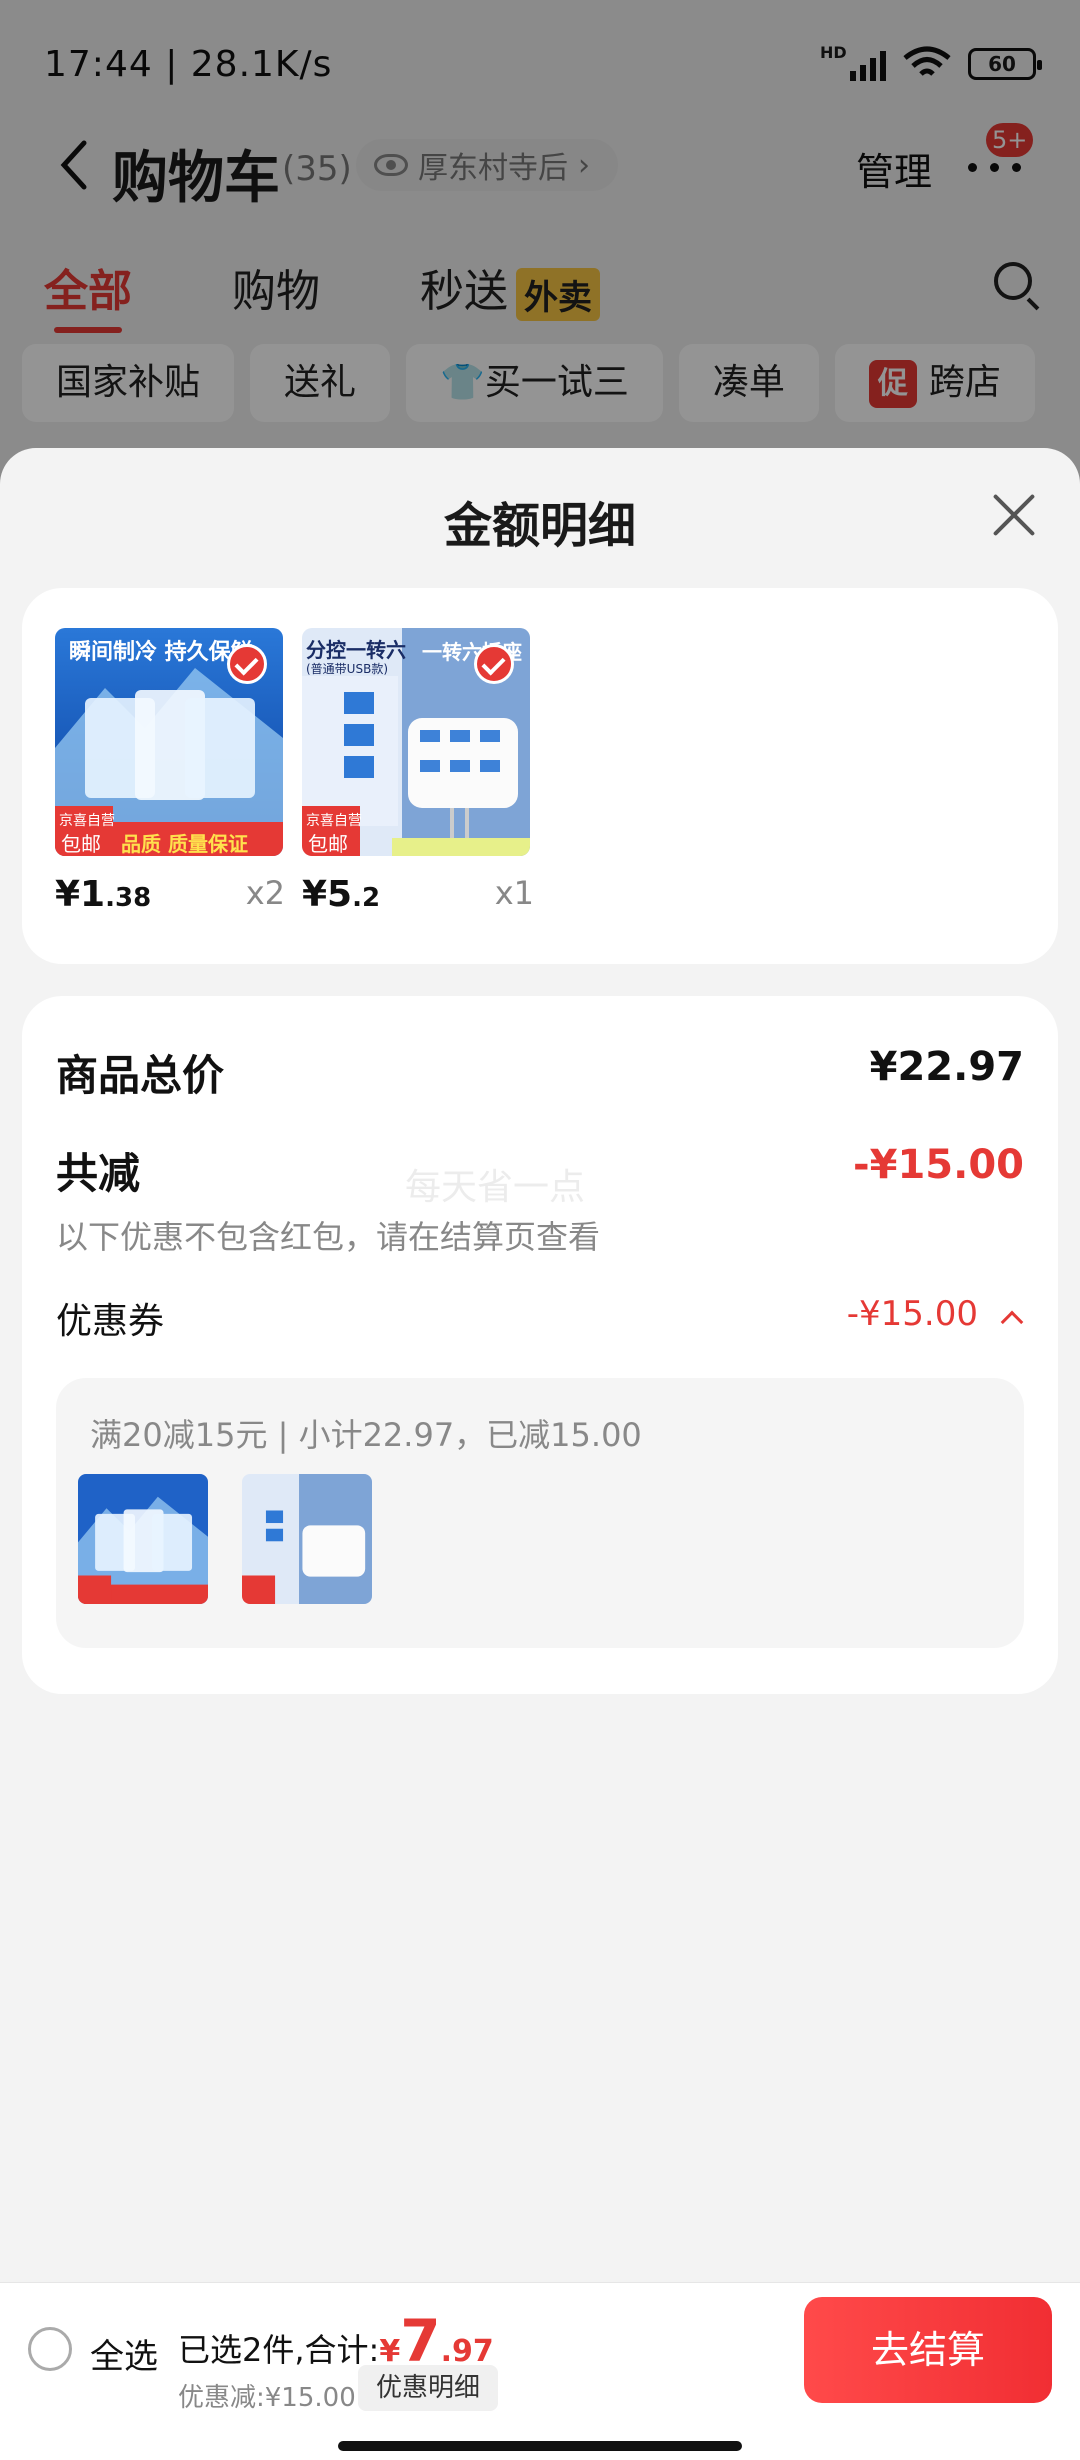 Image resolution: width=1080 pixels, height=2460 pixels. Describe the element at coordinates (140, 1075) in the screenshot. I see `total-price-label: 商品总价` at that location.